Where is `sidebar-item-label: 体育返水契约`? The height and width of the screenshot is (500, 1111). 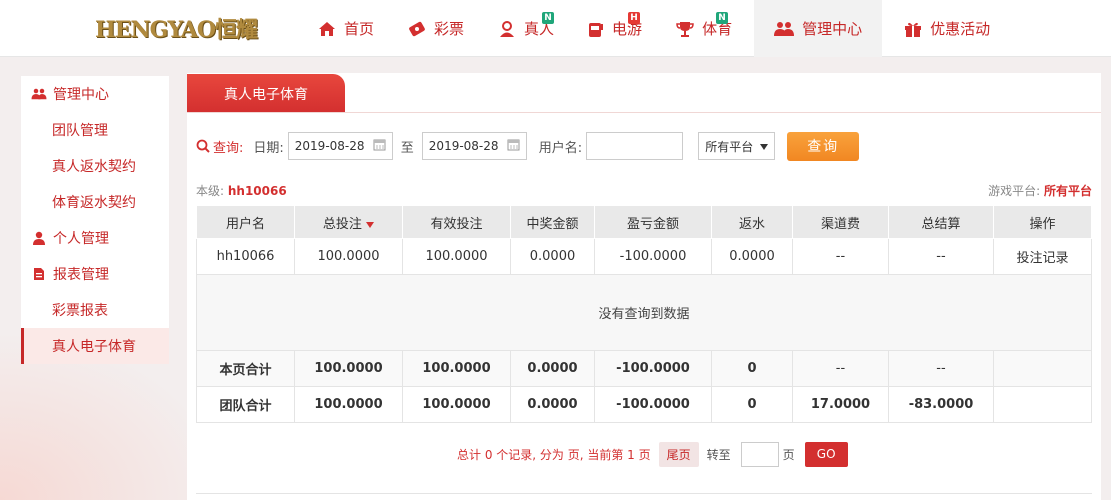 sidebar-item-label: 体育返水契约 is located at coordinates (94, 203).